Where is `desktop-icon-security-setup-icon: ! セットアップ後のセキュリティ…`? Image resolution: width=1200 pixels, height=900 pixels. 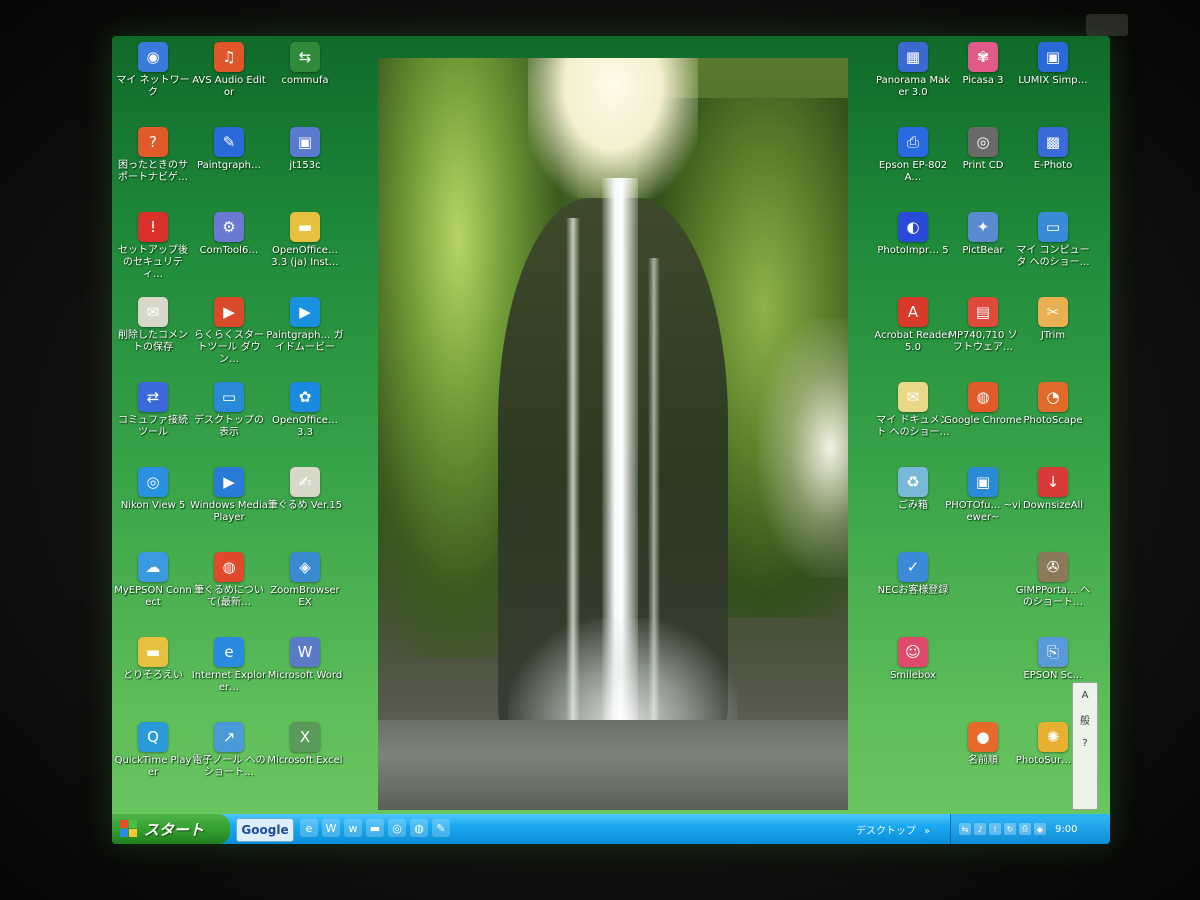
desktop-icon-security-setup-icon: ! セットアップ後のセキュリティ… is located at coordinates (153, 246).